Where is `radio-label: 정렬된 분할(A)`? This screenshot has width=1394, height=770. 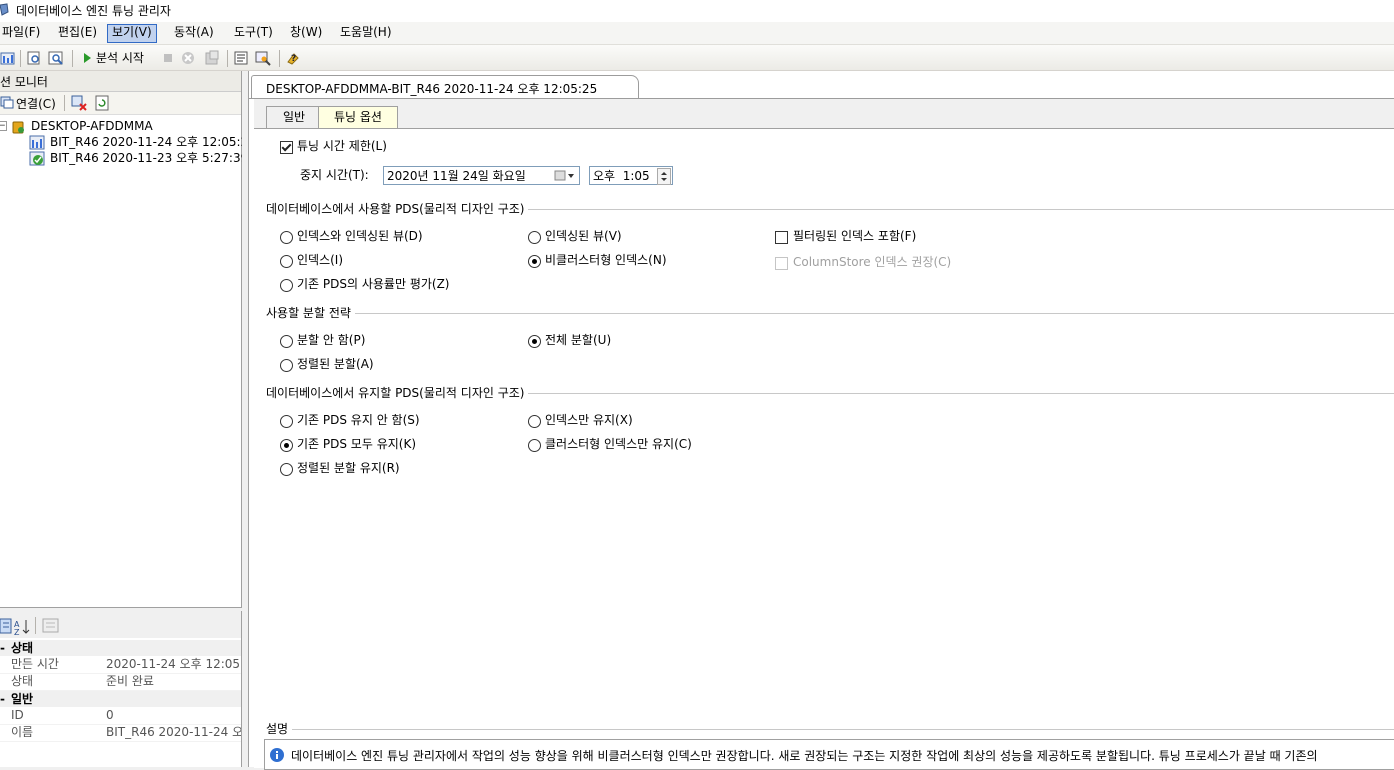
radio-label: 정렬된 분할(A) is located at coordinates (335, 364).